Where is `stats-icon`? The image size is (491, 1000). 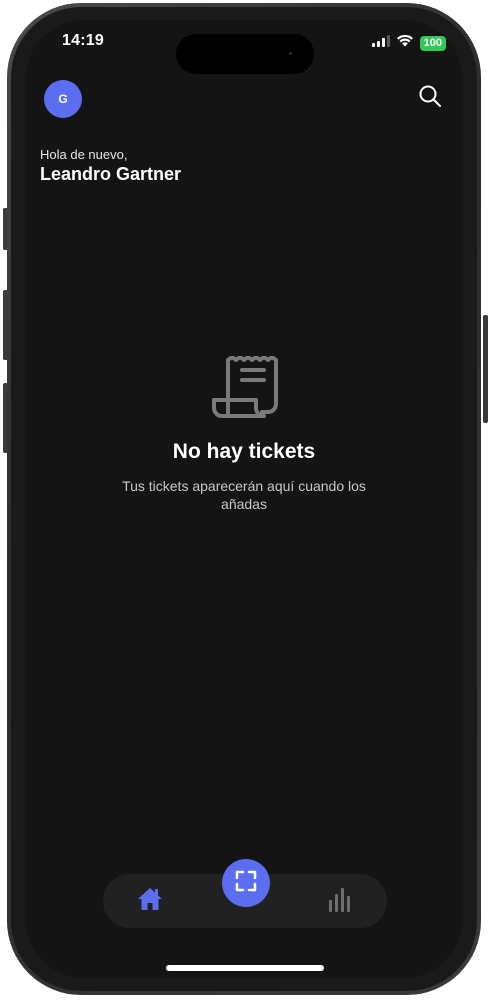 stats-icon is located at coordinates (340, 901).